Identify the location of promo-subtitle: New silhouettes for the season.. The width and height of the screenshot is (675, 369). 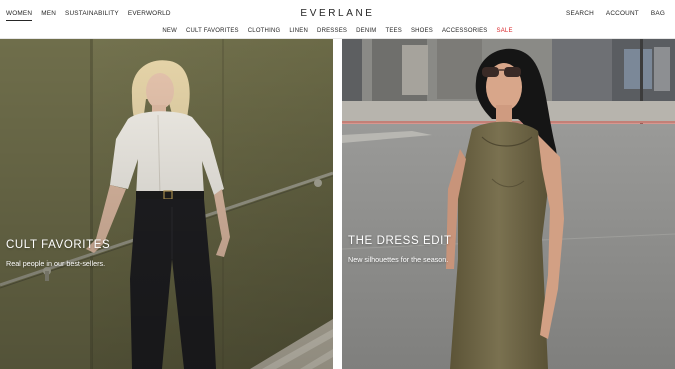
(398, 259).